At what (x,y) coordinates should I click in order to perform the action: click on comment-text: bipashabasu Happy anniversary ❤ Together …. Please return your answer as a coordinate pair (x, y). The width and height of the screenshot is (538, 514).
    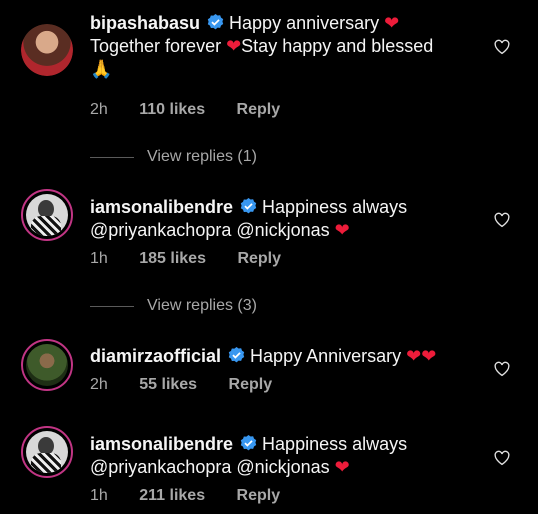
    Looking at the image, I should click on (280, 46).